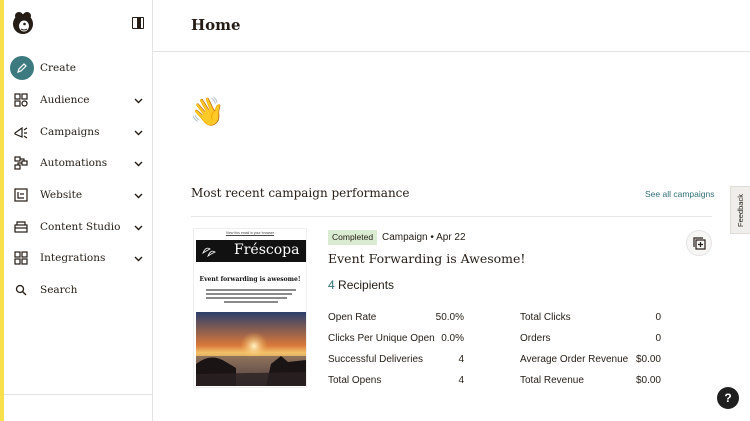 This screenshot has height=421, width=750. What do you see at coordinates (449, 317) in the screenshot?
I see `stat-value-open-rate: 50.0%` at bounding box center [449, 317].